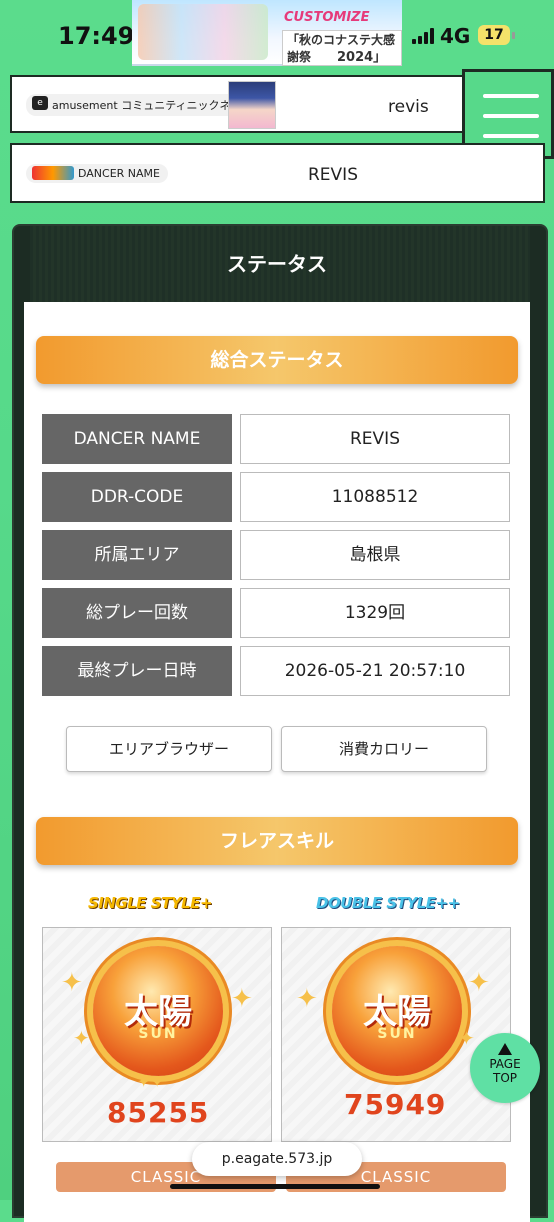 This screenshot has width=554, height=1222. I want to click on status-label: 所属エリア, so click(137, 555).